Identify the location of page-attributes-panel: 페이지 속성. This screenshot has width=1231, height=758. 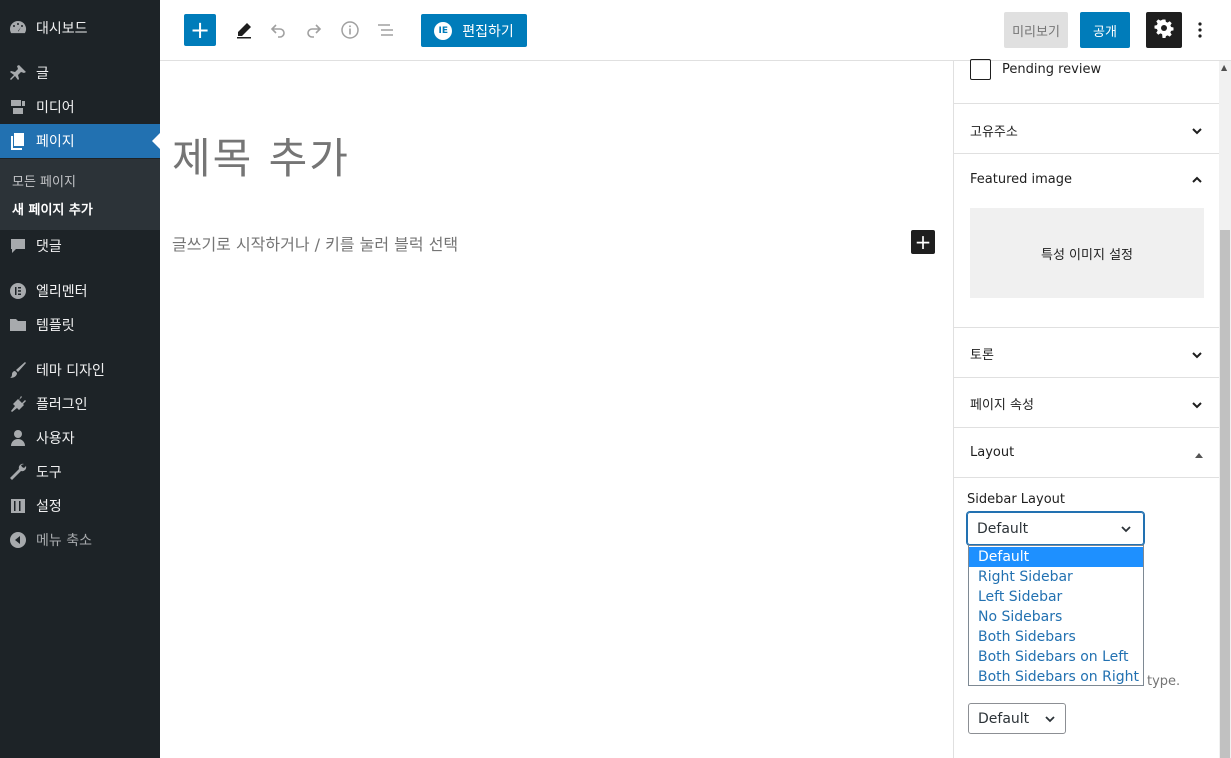
(1087, 403).